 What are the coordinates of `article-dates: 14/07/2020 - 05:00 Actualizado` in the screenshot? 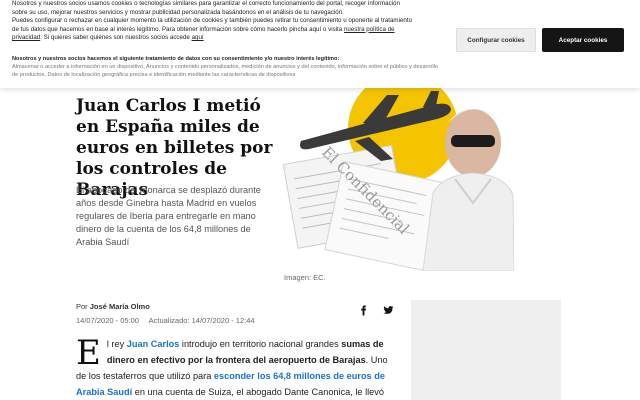 It's located at (169, 320).